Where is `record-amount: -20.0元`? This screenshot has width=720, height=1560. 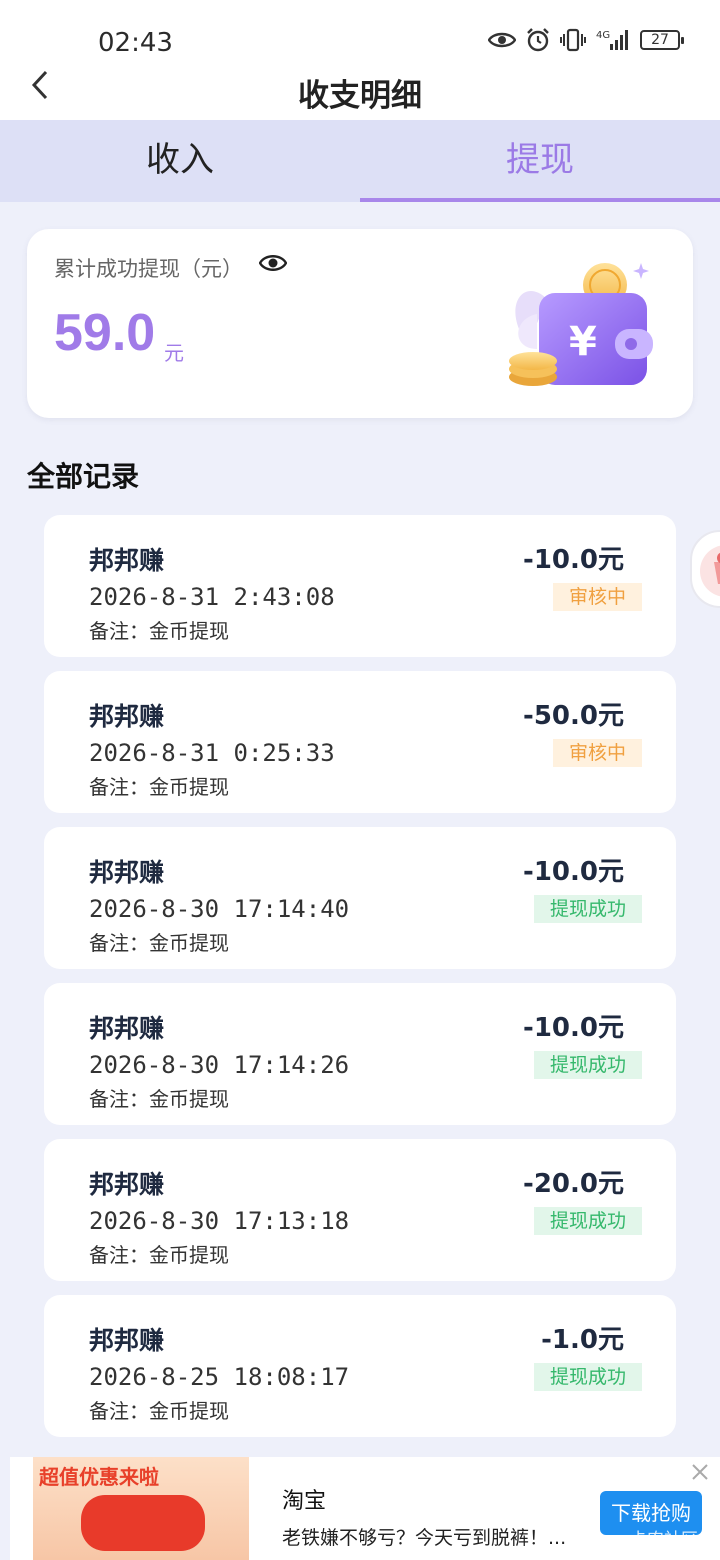
record-amount: -20.0元 is located at coordinates (573, 1184).